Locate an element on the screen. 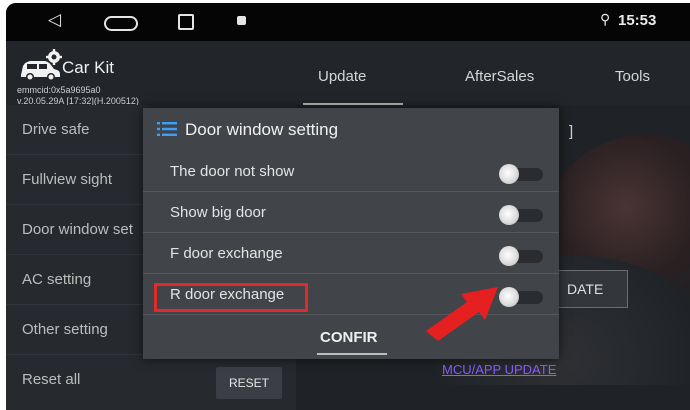 Image resolution: width=690 pixels, height=410 pixels. option-door-not-show: The door not show is located at coordinates (351, 172).